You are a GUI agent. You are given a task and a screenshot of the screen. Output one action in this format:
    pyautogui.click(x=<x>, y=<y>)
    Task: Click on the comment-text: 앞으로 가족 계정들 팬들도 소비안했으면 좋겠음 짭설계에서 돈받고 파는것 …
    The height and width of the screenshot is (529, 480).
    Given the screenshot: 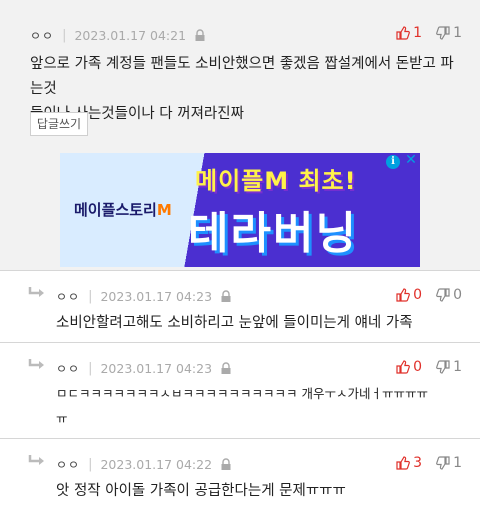 What is the action you would take?
    pyautogui.click(x=245, y=89)
    